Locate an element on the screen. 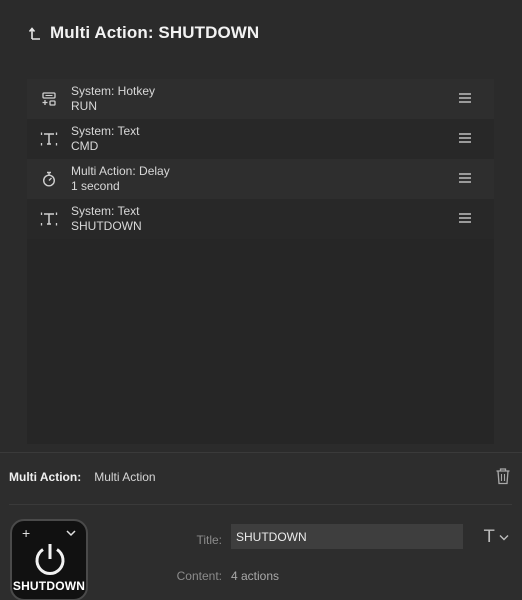  action-text: Multi Action: Delay 1 second is located at coordinates (120, 179).